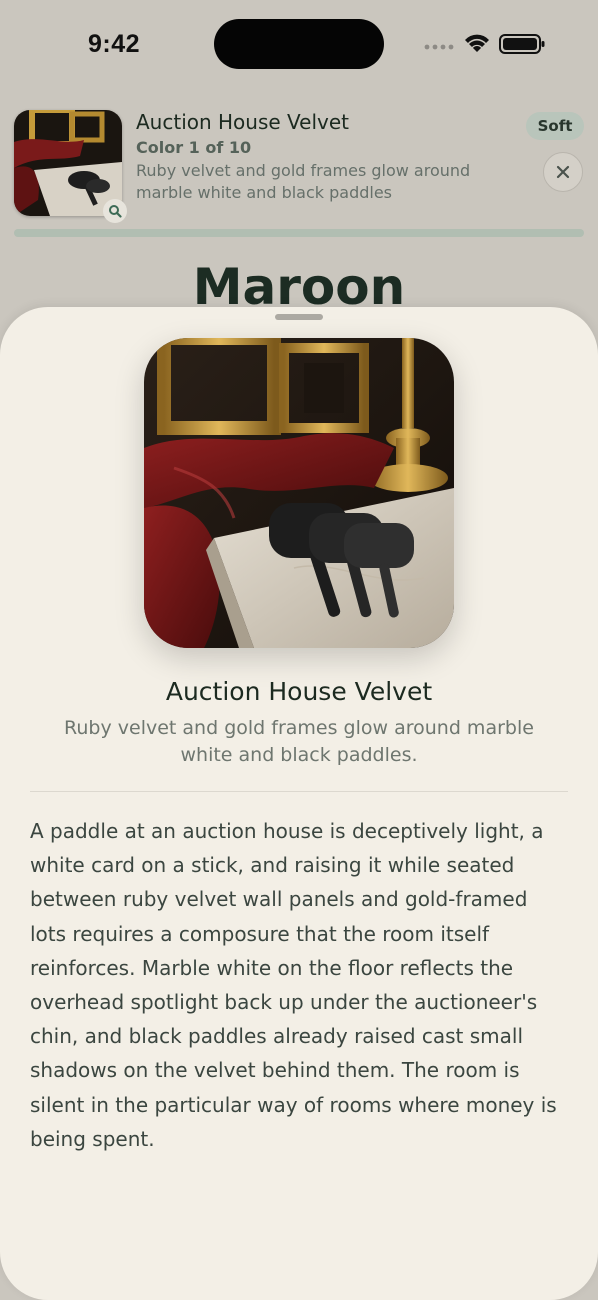  Describe the element at coordinates (477, 43) in the screenshot. I see `wifi-icon` at that location.